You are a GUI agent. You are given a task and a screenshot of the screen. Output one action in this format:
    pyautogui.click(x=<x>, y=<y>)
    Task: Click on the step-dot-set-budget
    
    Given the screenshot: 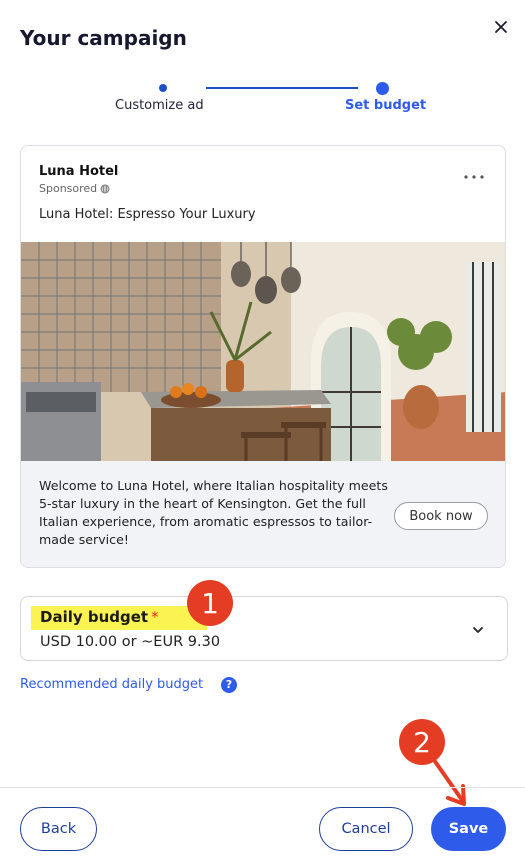 What is the action you would take?
    pyautogui.click(x=382, y=88)
    